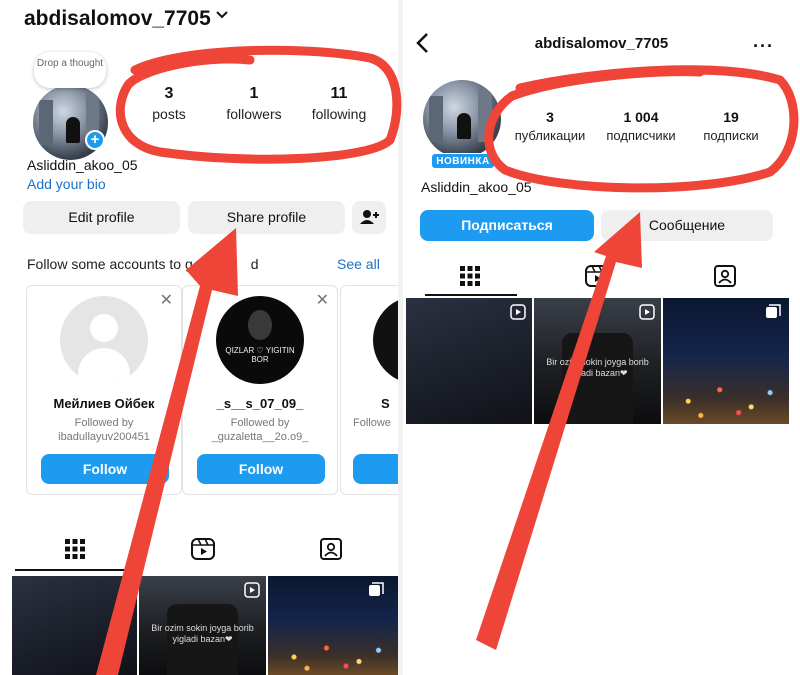 The height and width of the screenshot is (675, 800). Describe the element at coordinates (462, 119) in the screenshot. I see `profile-avatar` at that location.